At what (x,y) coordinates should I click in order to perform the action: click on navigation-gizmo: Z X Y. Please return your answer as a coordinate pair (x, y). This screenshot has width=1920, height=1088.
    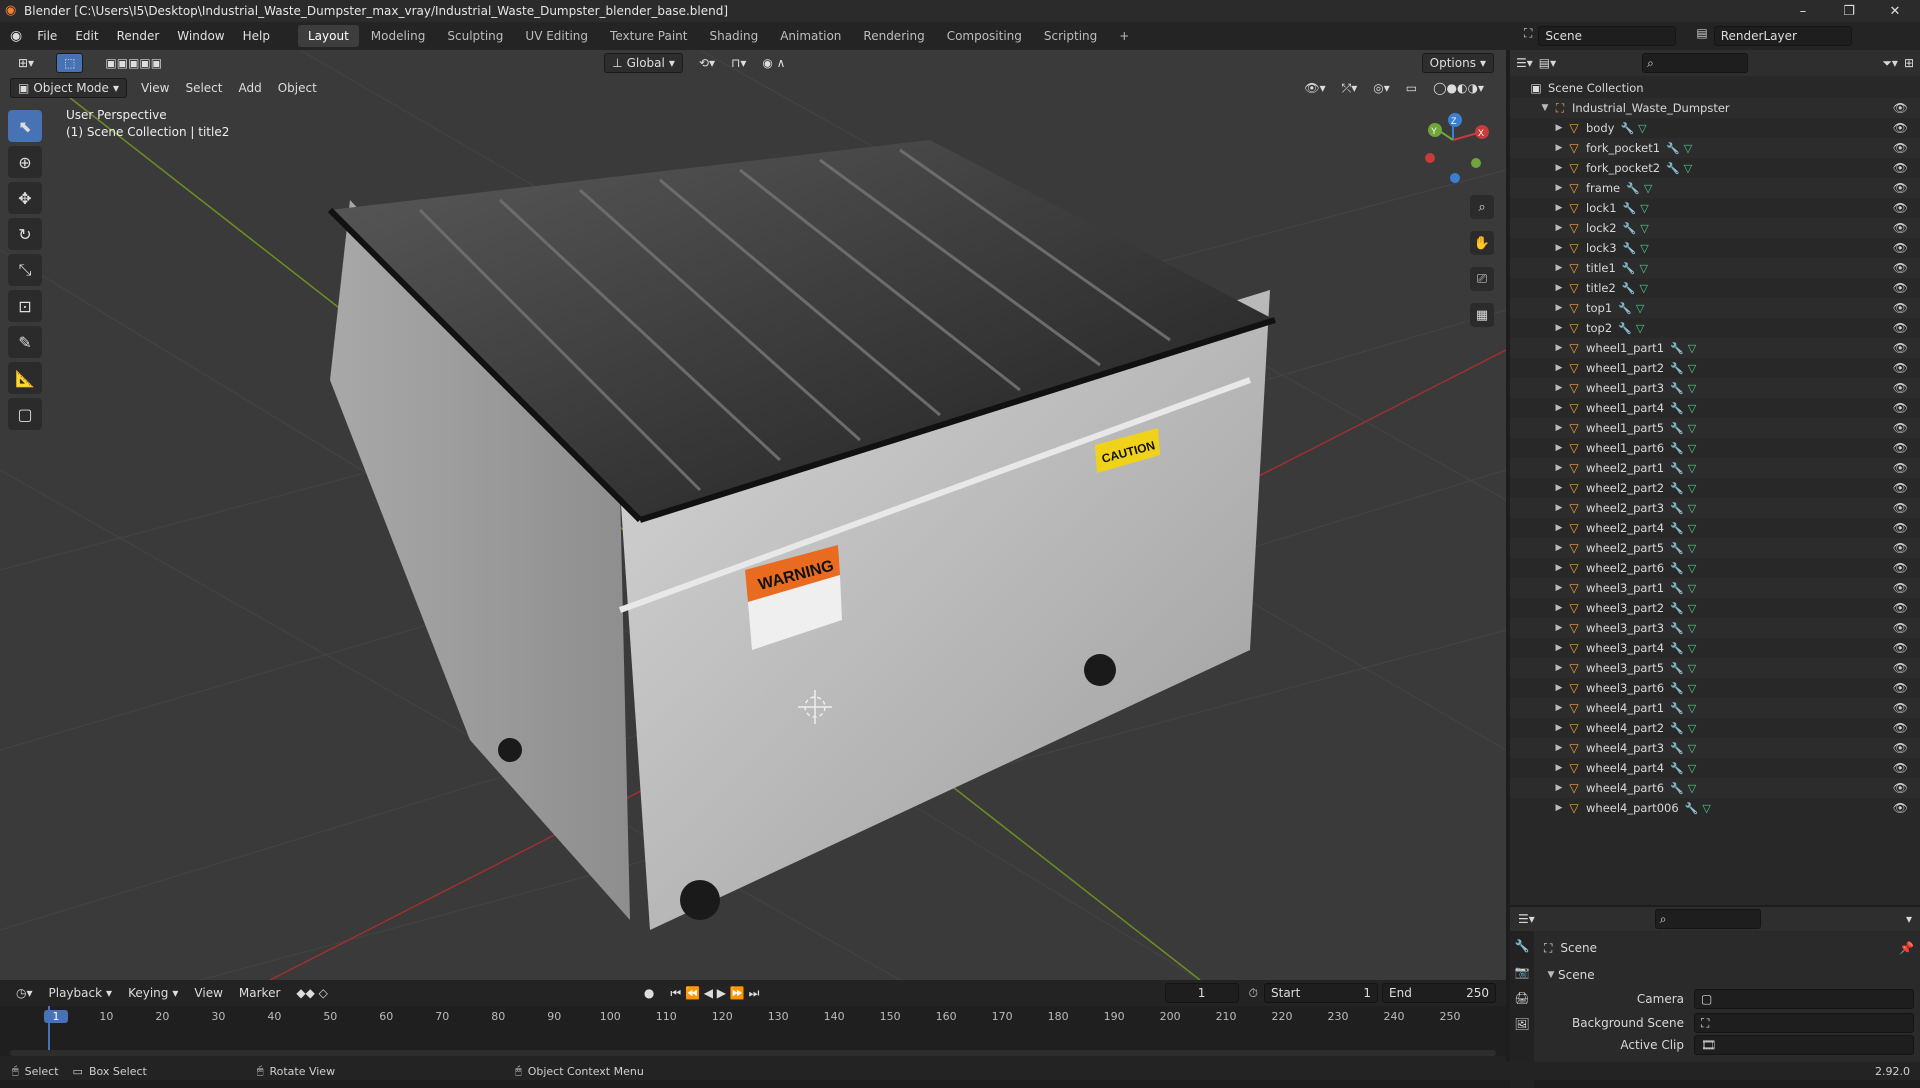
    Looking at the image, I should click on (1457, 148).